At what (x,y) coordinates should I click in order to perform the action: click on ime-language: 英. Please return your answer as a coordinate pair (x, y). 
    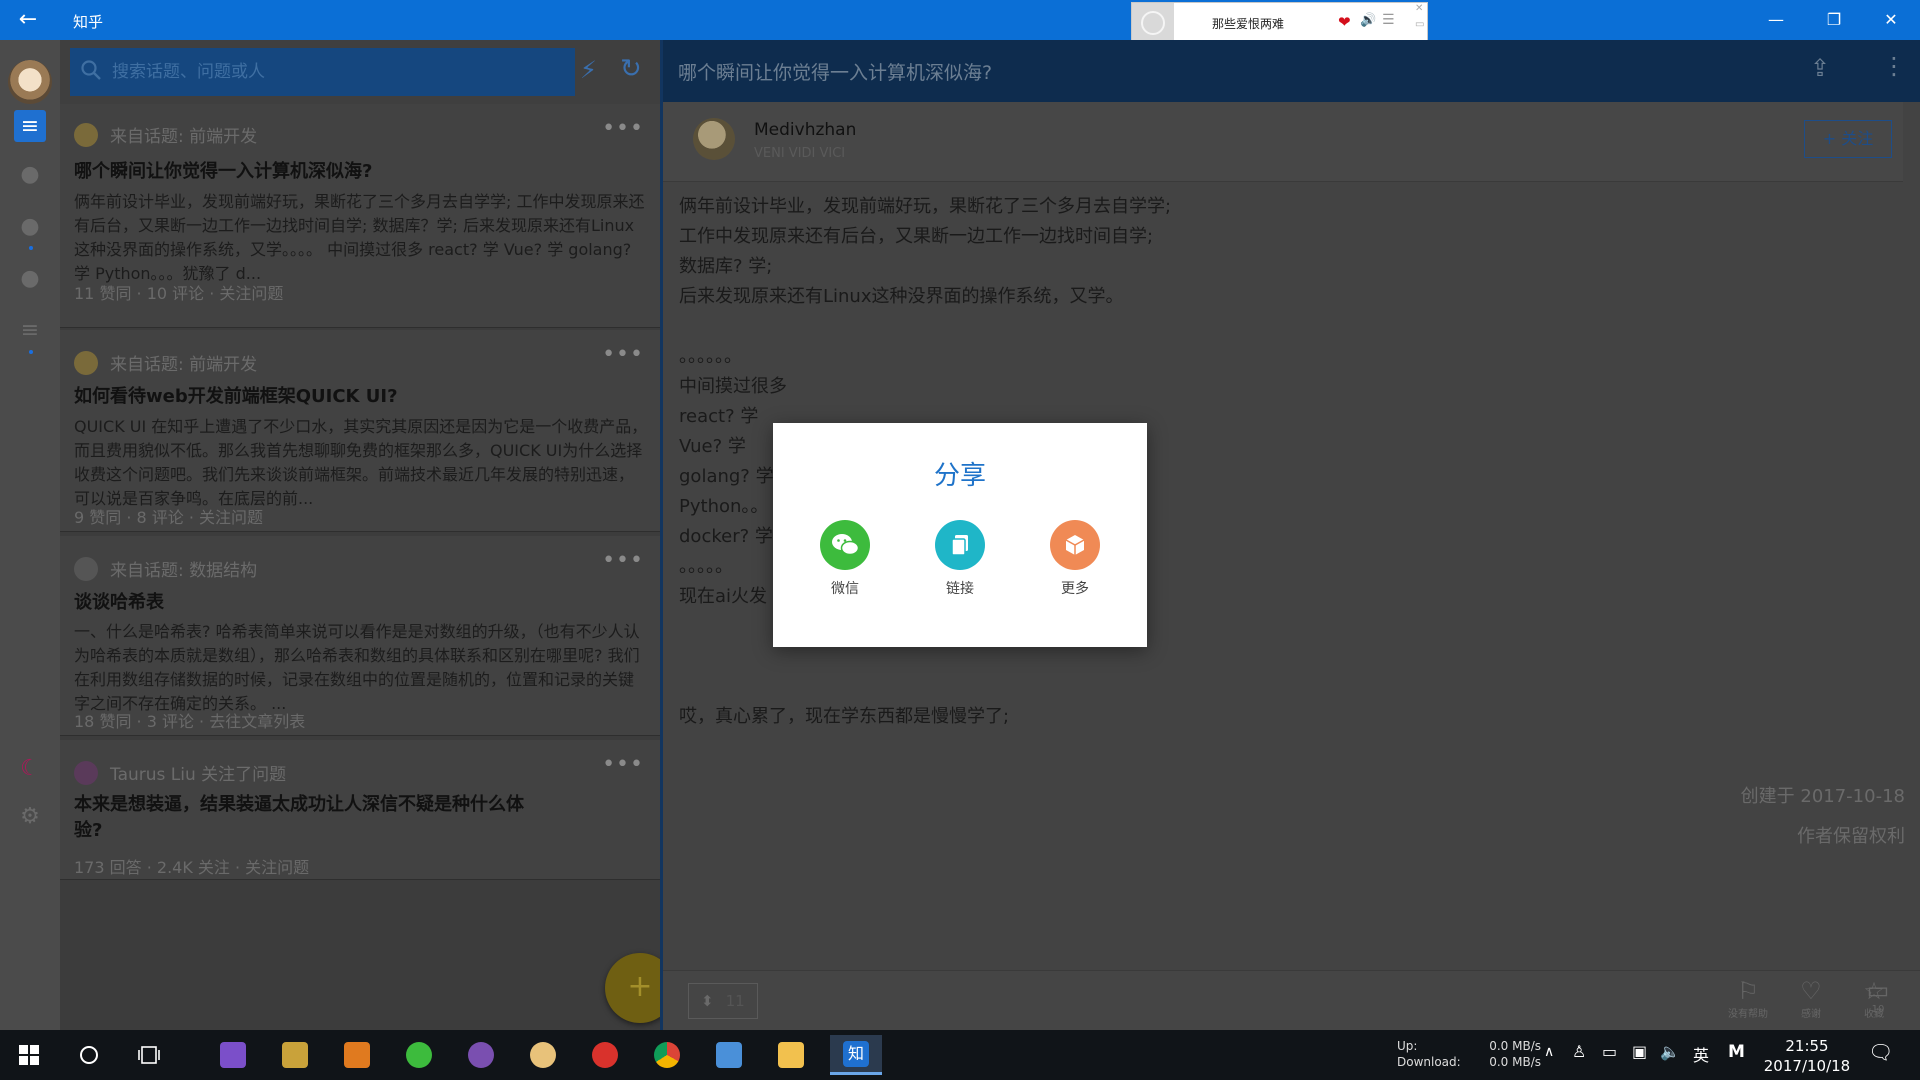
    Looking at the image, I should click on (1701, 1054).